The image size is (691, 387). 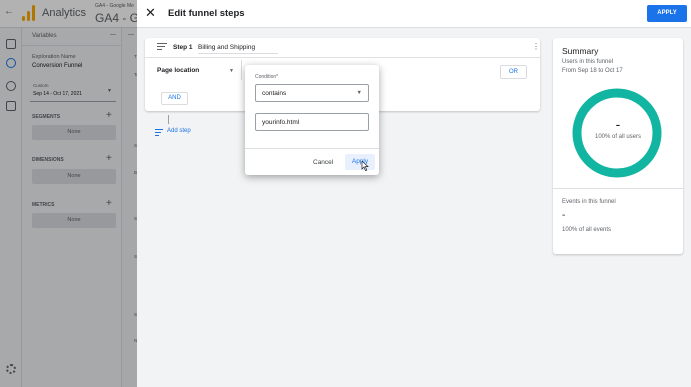 I want to click on condition-value: contains, so click(x=274, y=93).